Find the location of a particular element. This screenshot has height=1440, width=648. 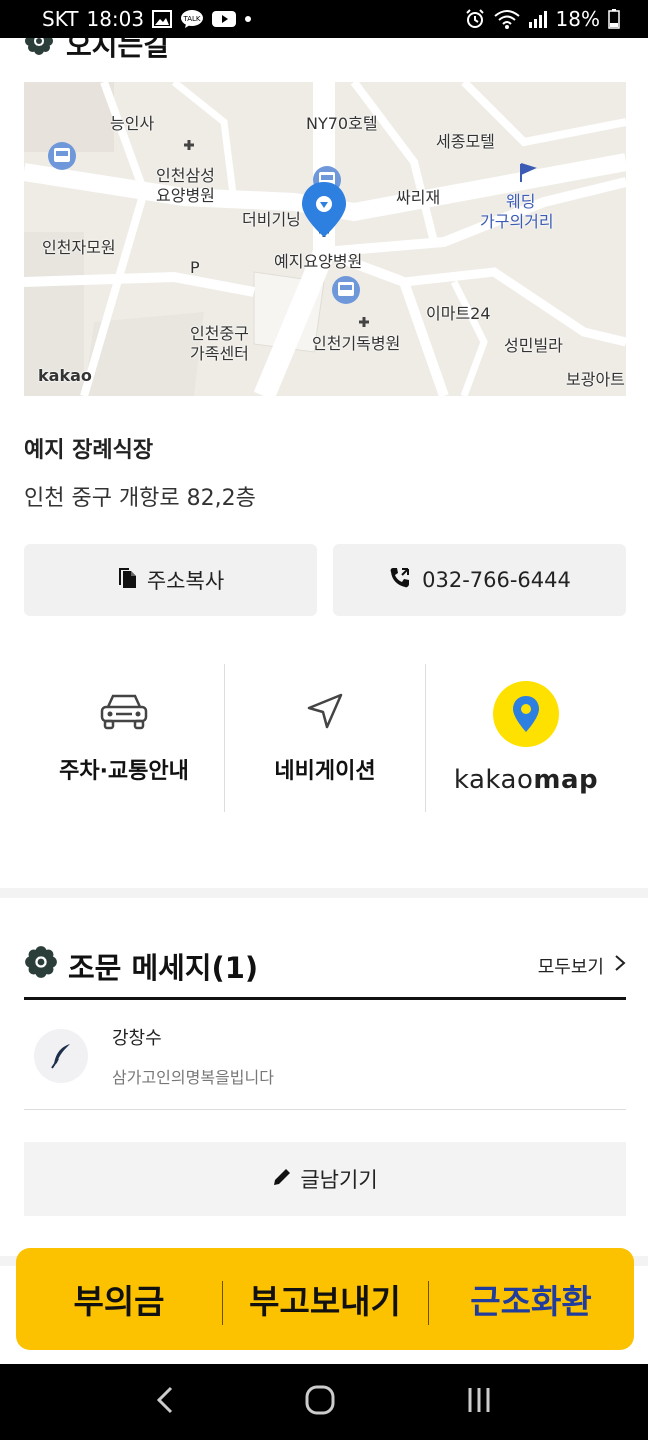

navigation-options: 주차·교통안내 네비게이션 kakaomap is located at coordinates (325, 738).